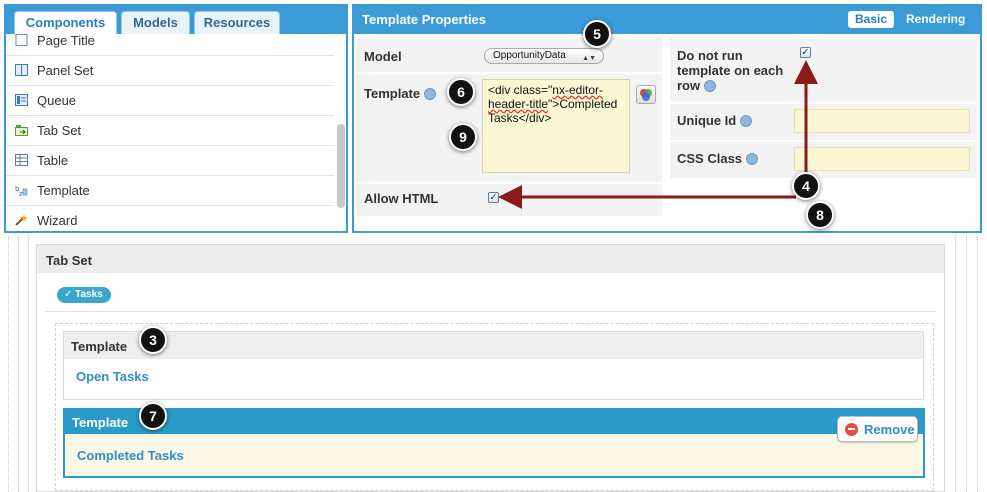 Image resolution: width=987 pixels, height=492 pixels. Describe the element at coordinates (806, 186) in the screenshot. I see `callout-badge-4: 4` at that location.